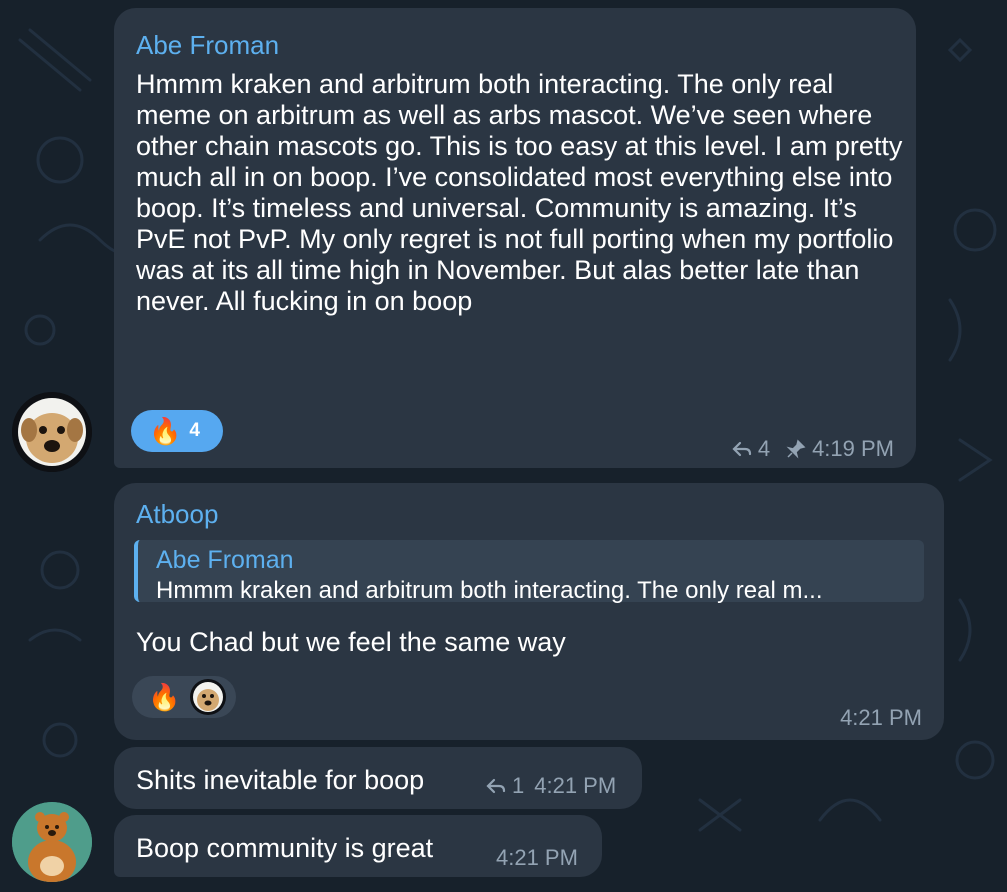 The height and width of the screenshot is (892, 1007). I want to click on message-meta: 4 4:19 PM, so click(813, 449).